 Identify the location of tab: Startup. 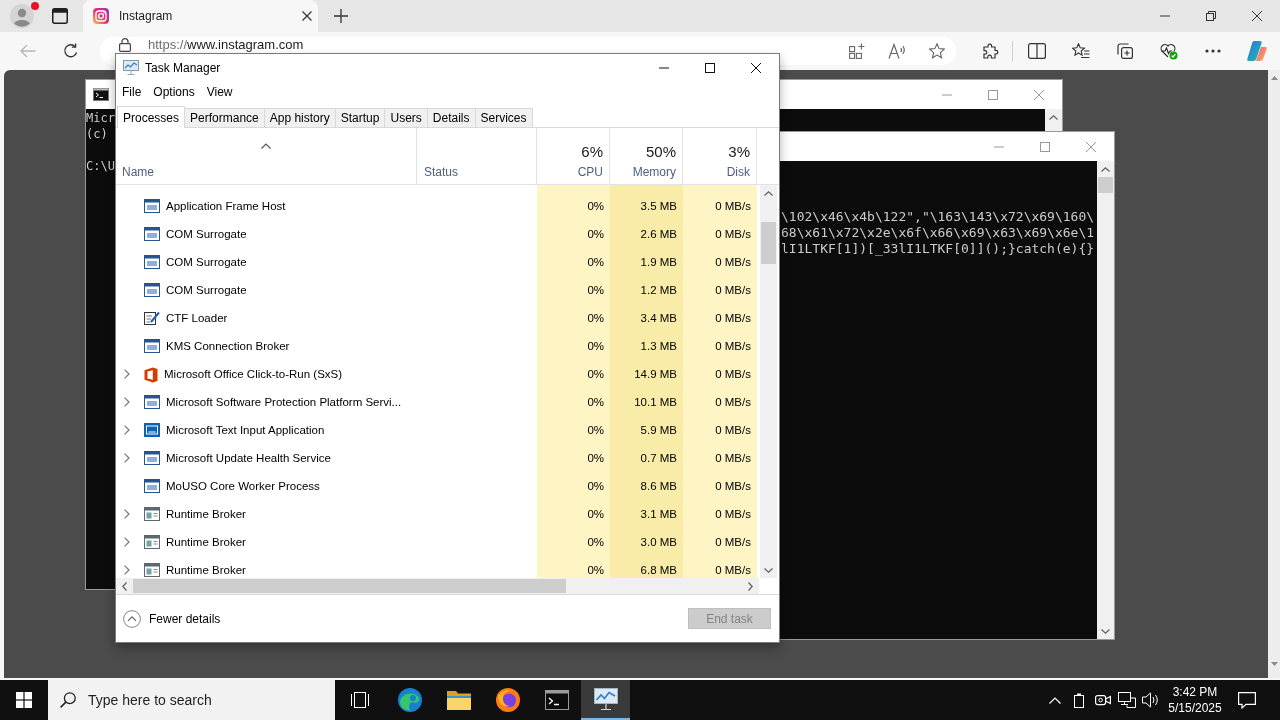
(360, 117).